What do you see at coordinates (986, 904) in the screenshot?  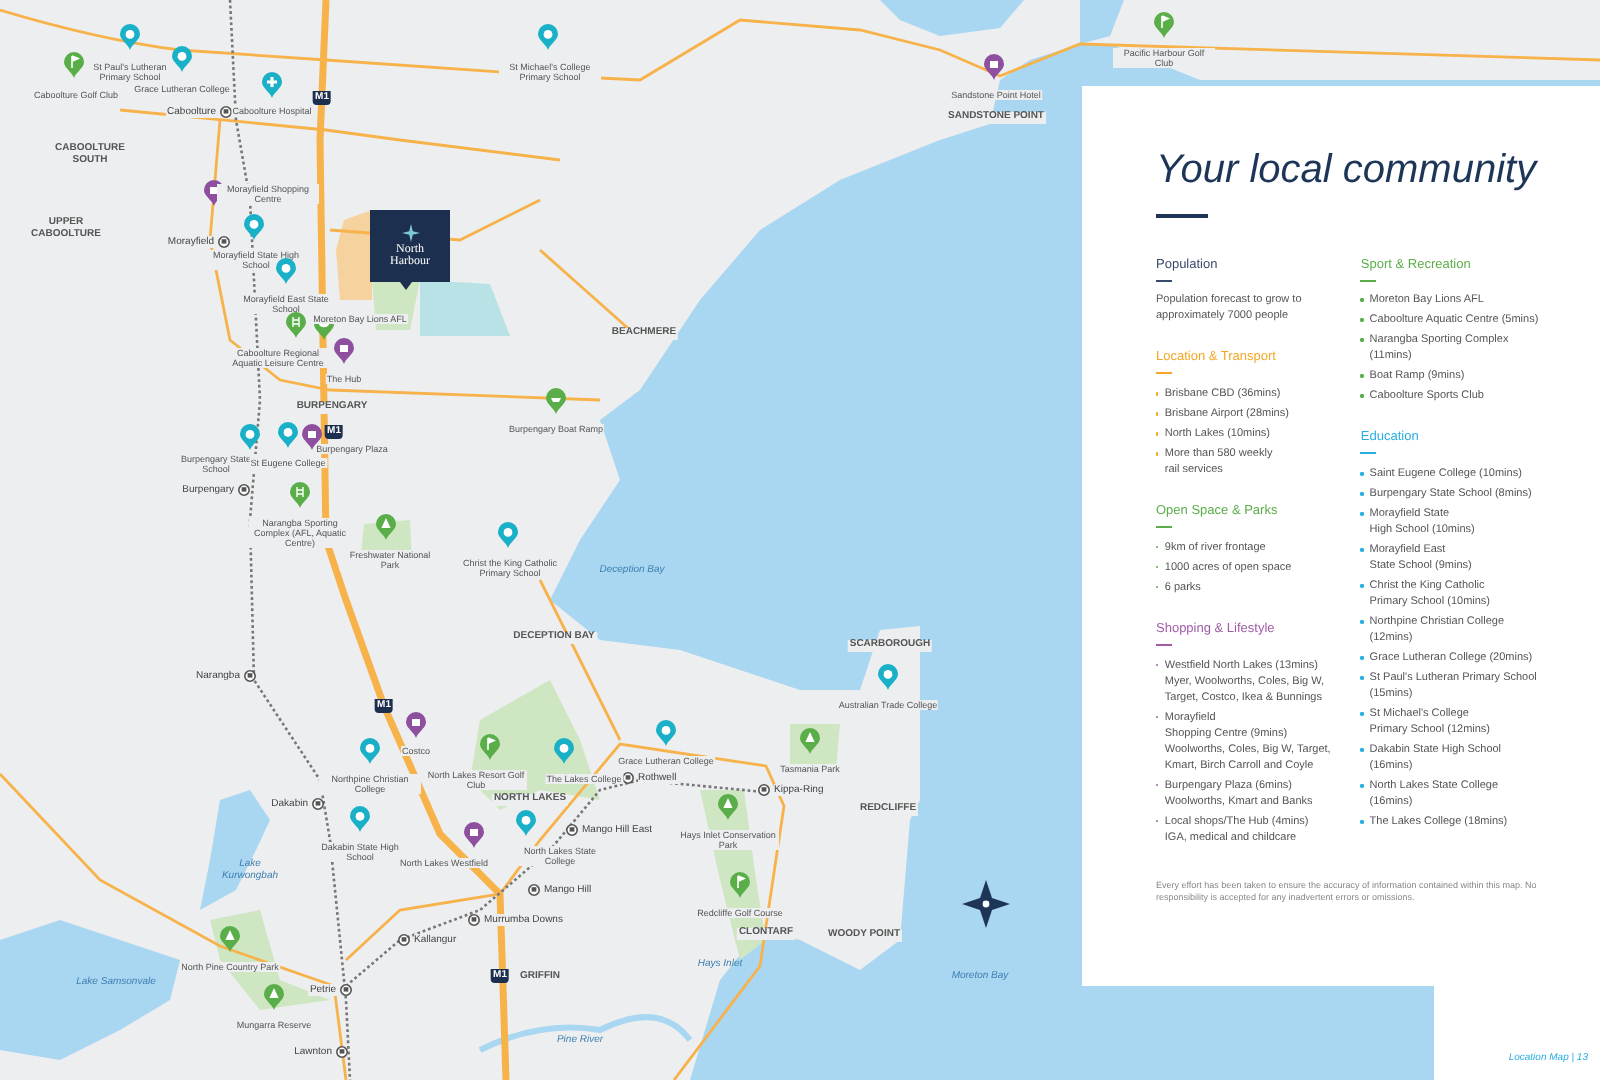 I see `compass-rose-icon` at bounding box center [986, 904].